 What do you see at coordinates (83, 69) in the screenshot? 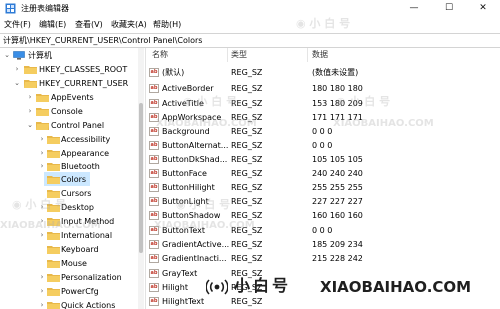
I see `tree-item-label: HKEY_CLASSES_ROOT` at bounding box center [83, 69].